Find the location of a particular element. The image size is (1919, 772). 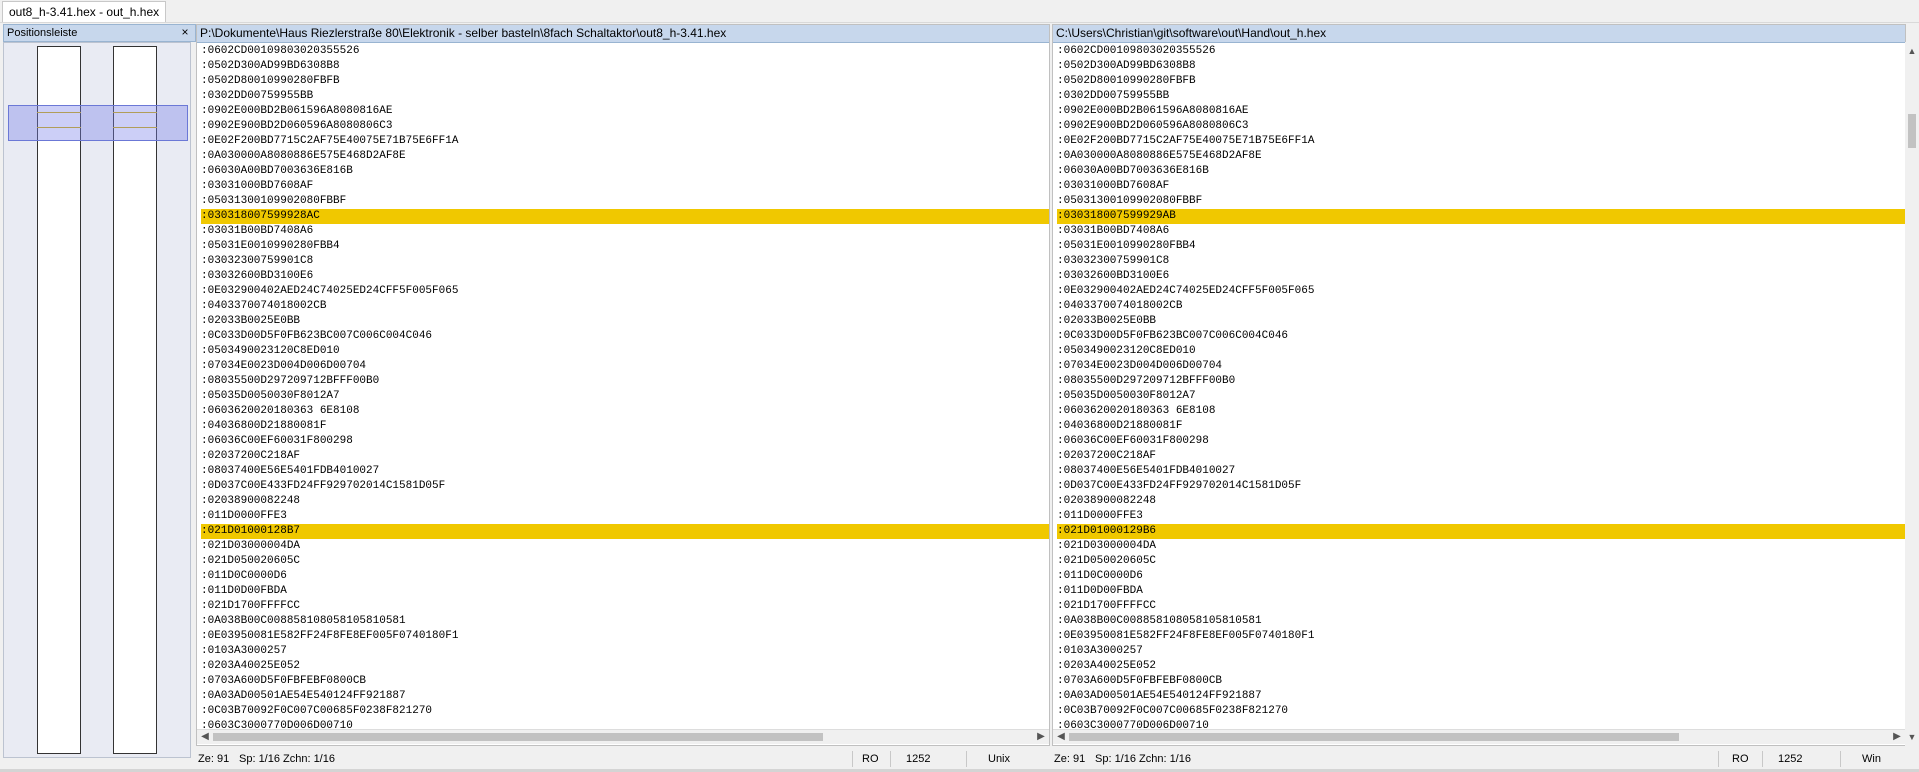

scroll-up-icon: ▲ is located at coordinates (1912, 51).